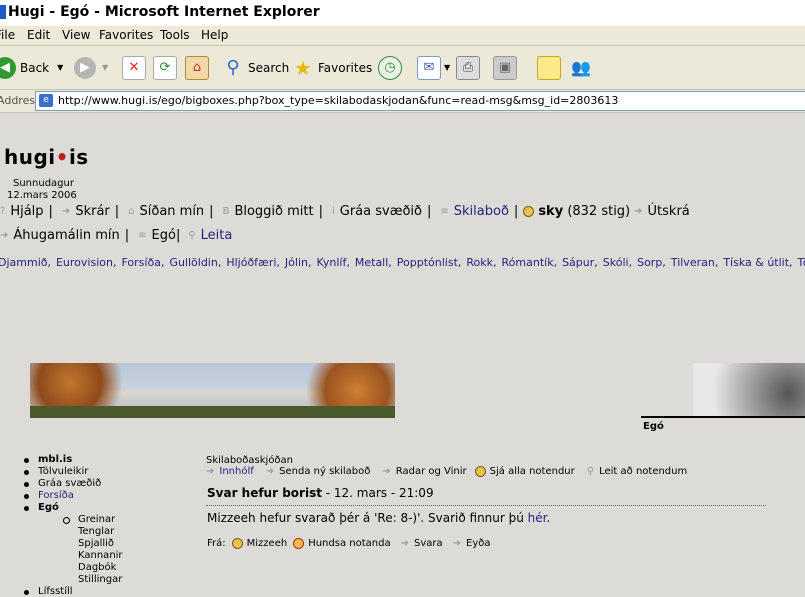 Image resolution: width=805 pixels, height=597 pixels. Describe the element at coordinates (429, 262) in the screenshot. I see `category-link: Popptónlist,` at that location.